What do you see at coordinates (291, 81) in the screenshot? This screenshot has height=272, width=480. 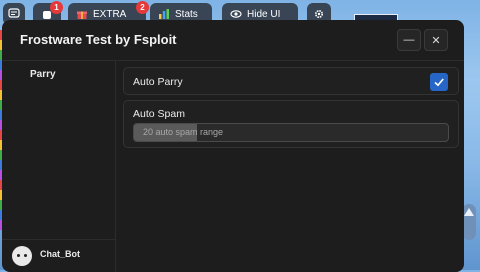 I see `auto-parry-toggle: Auto Parry` at bounding box center [291, 81].